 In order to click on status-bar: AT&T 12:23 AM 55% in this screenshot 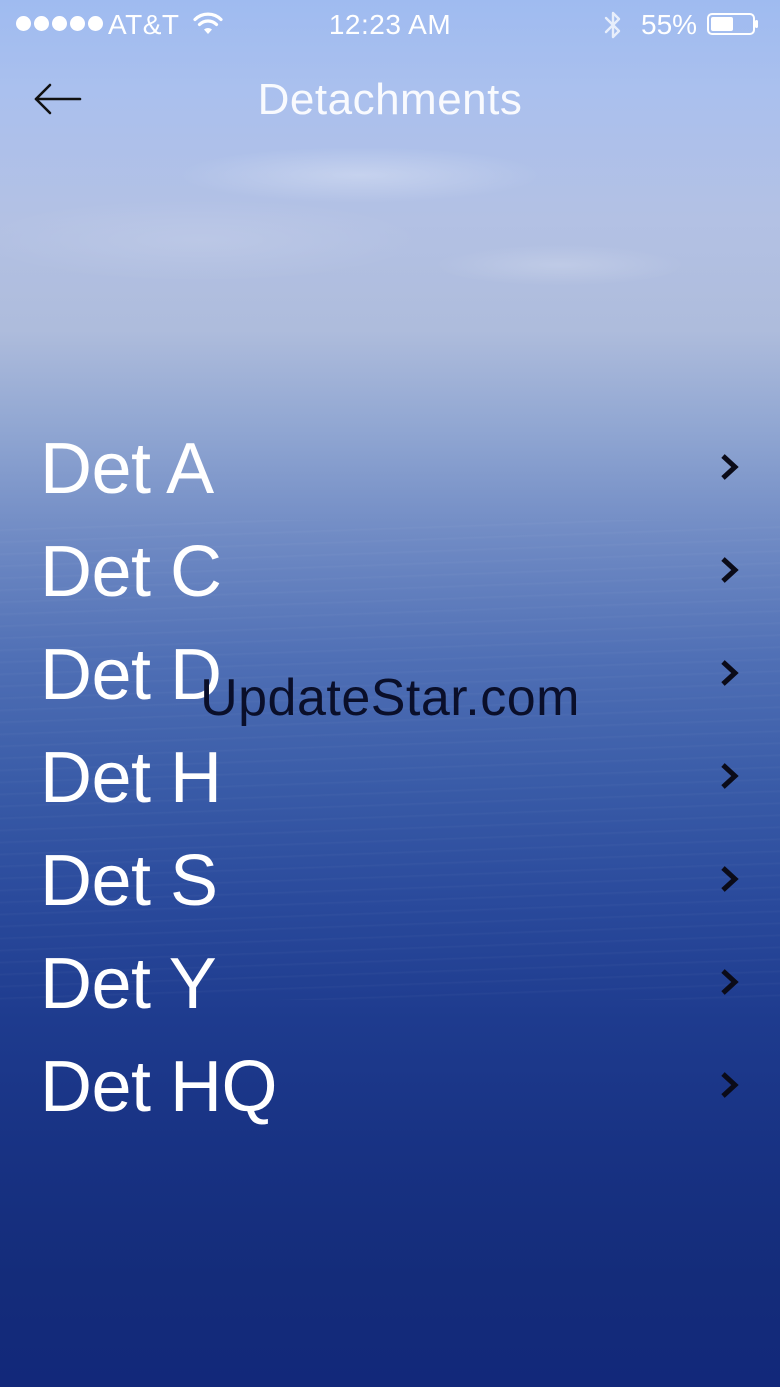, I will do `click(390, 25)`.